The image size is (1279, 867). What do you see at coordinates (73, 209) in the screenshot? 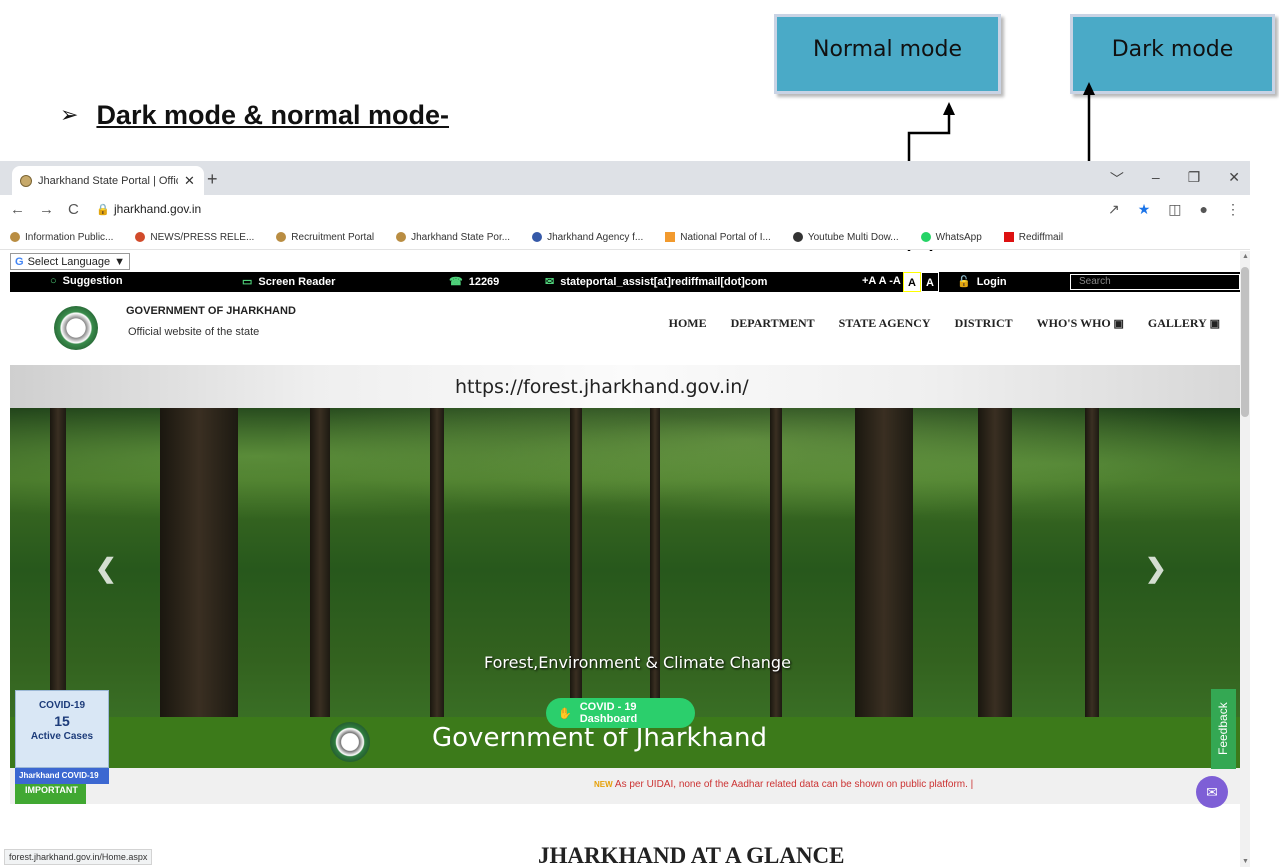
I see `reload-icon: C` at bounding box center [73, 209].